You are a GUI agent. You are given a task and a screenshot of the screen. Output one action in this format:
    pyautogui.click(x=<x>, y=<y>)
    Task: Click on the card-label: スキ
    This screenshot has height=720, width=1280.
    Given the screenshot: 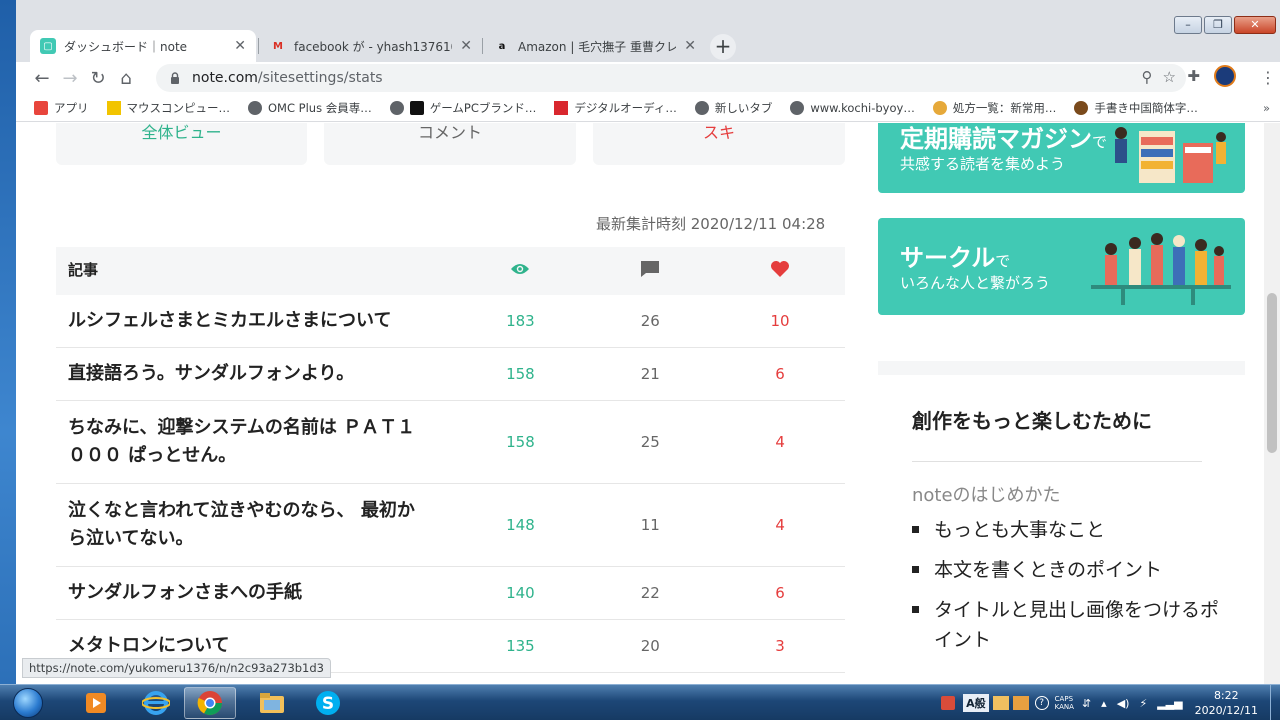 What is the action you would take?
    pyautogui.click(x=718, y=132)
    